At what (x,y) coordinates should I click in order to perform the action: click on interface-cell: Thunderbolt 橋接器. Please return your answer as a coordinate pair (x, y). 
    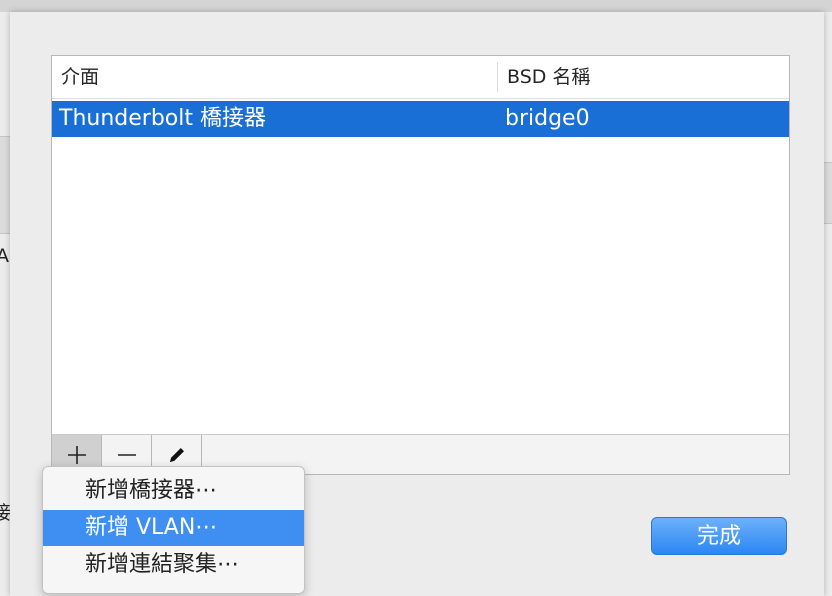
    Looking at the image, I should click on (162, 118).